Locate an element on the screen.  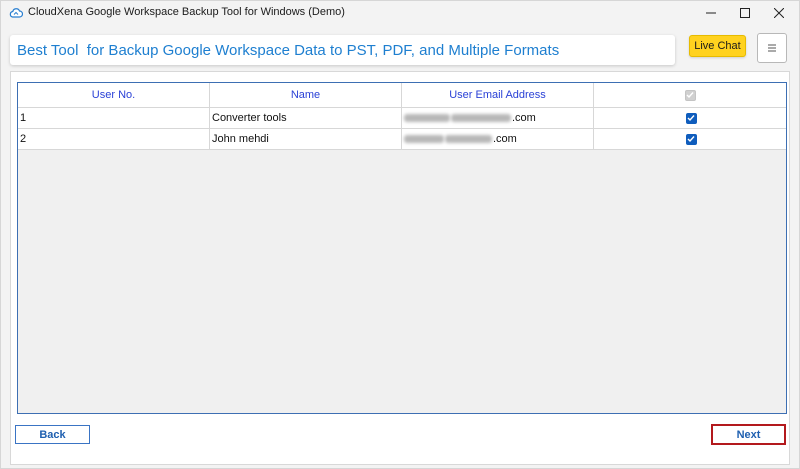
minimize-button is located at coordinates (711, 13).